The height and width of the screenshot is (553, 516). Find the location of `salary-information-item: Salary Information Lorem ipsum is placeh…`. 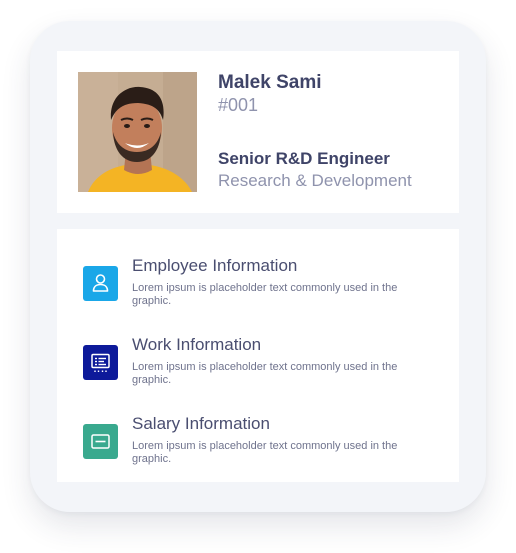

salary-information-item: Salary Information Lorem ipsum is placeh… is located at coordinates (258, 426).